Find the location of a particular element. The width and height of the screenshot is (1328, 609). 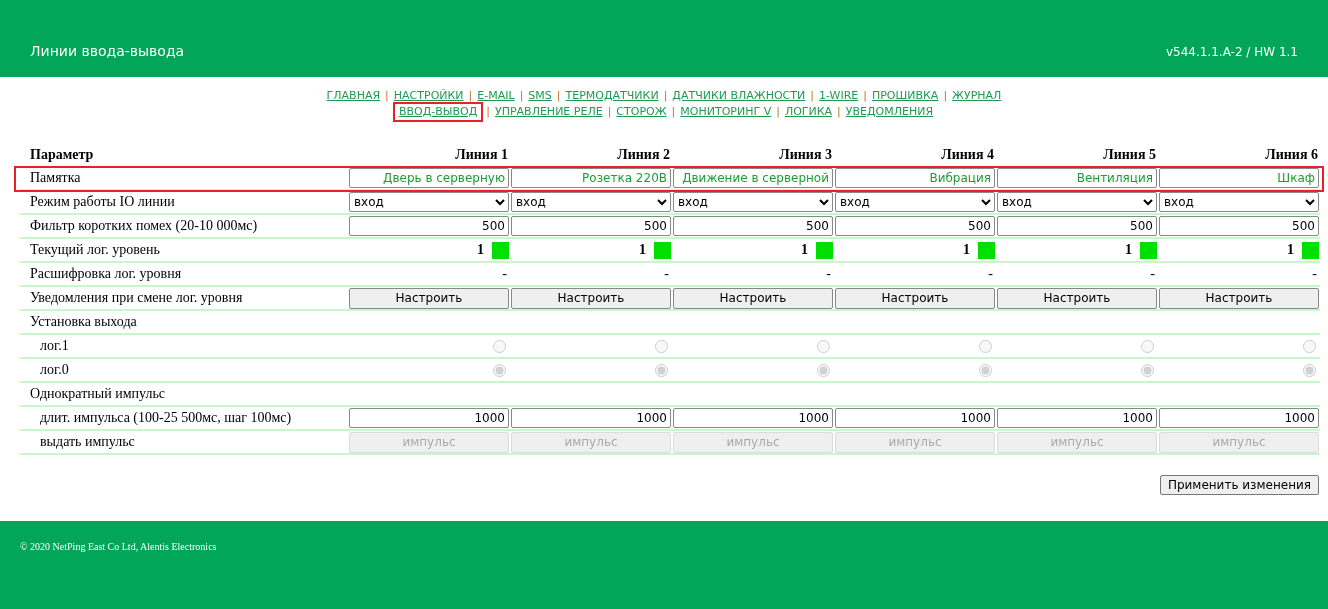

copyright-text: © 2020 NetPing East Co Ltd, Alentis Electronics is located at coordinates (118, 546).